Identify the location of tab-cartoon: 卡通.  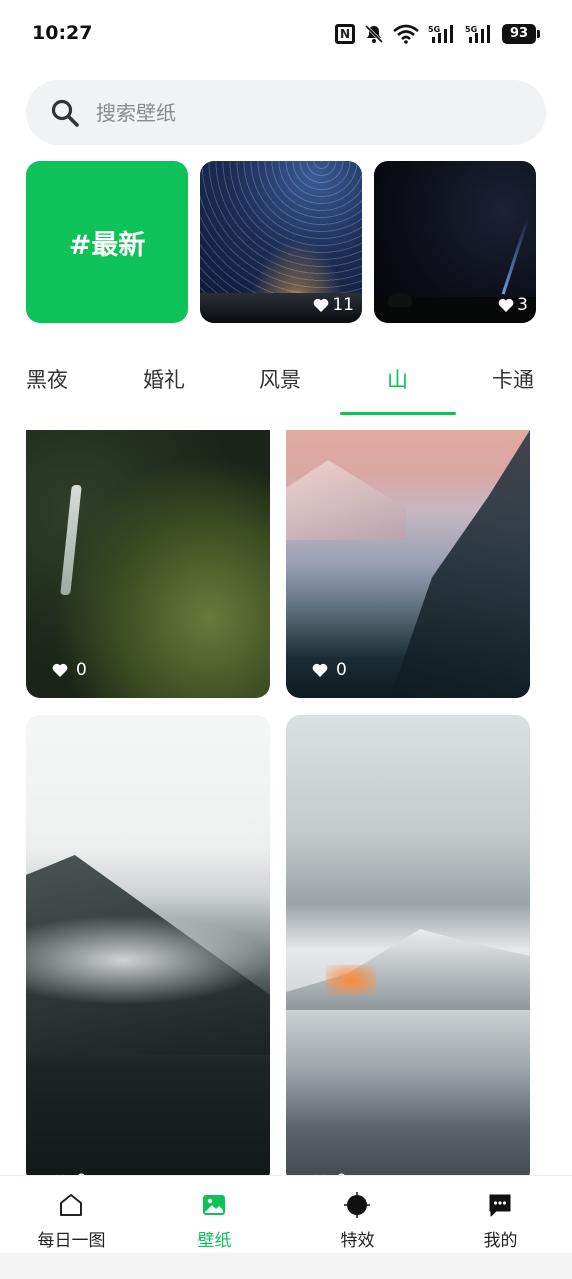
(513, 379).